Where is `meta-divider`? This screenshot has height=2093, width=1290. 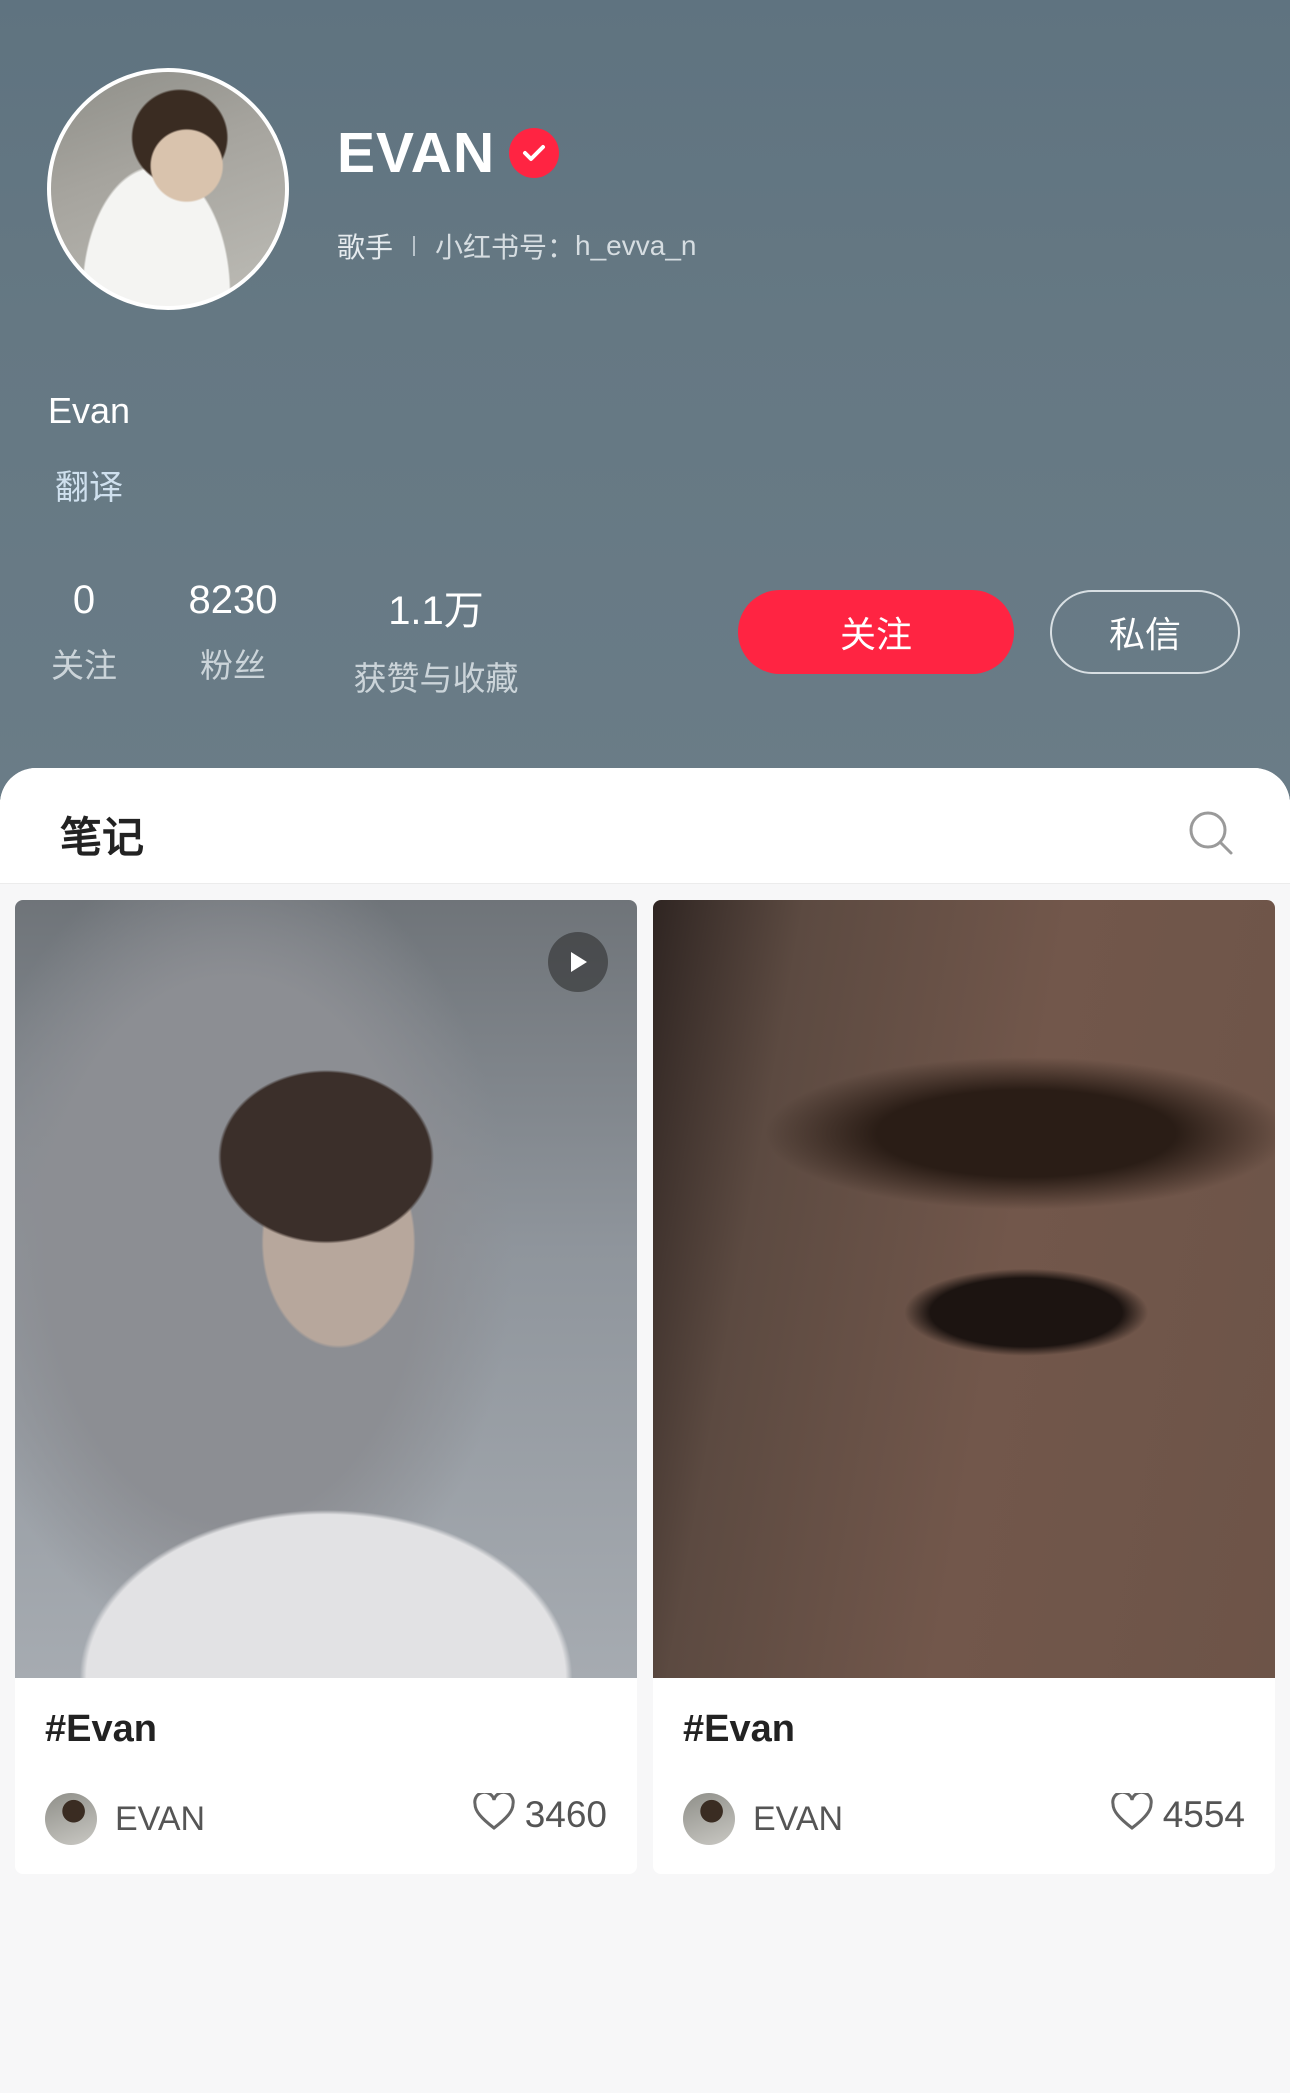
meta-divider is located at coordinates (414, 246).